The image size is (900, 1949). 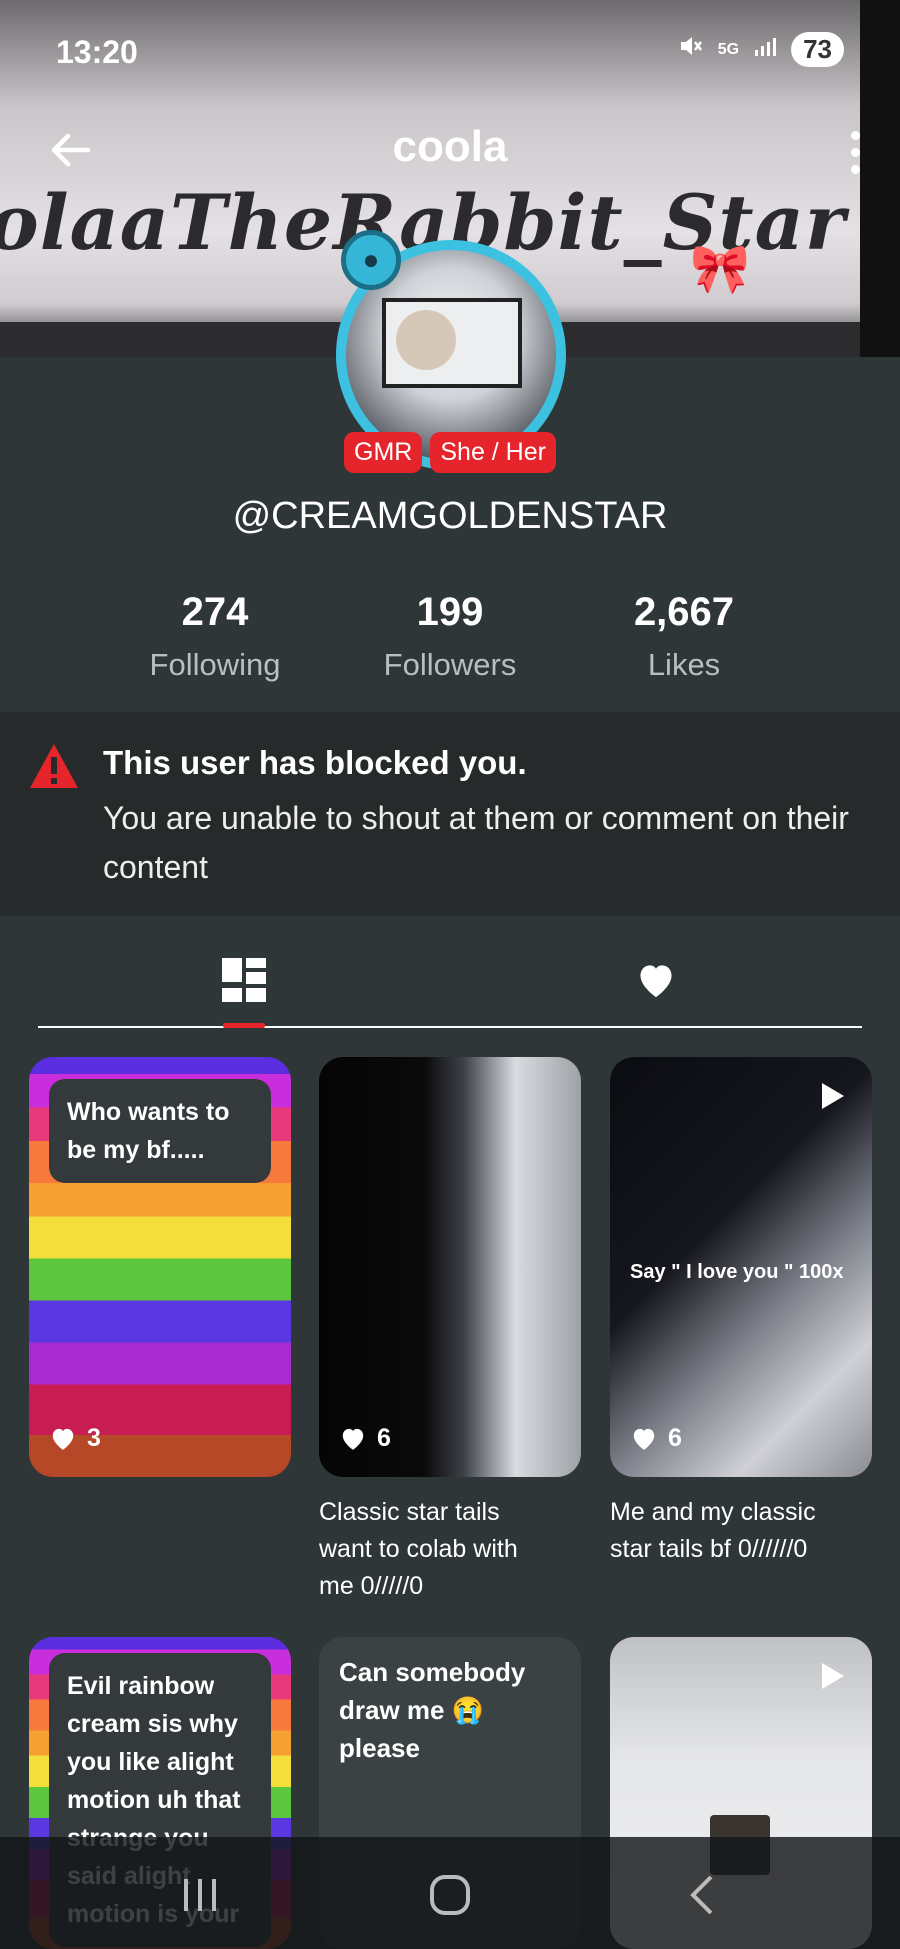 I want to click on network-label: 5G, so click(x=728, y=49).